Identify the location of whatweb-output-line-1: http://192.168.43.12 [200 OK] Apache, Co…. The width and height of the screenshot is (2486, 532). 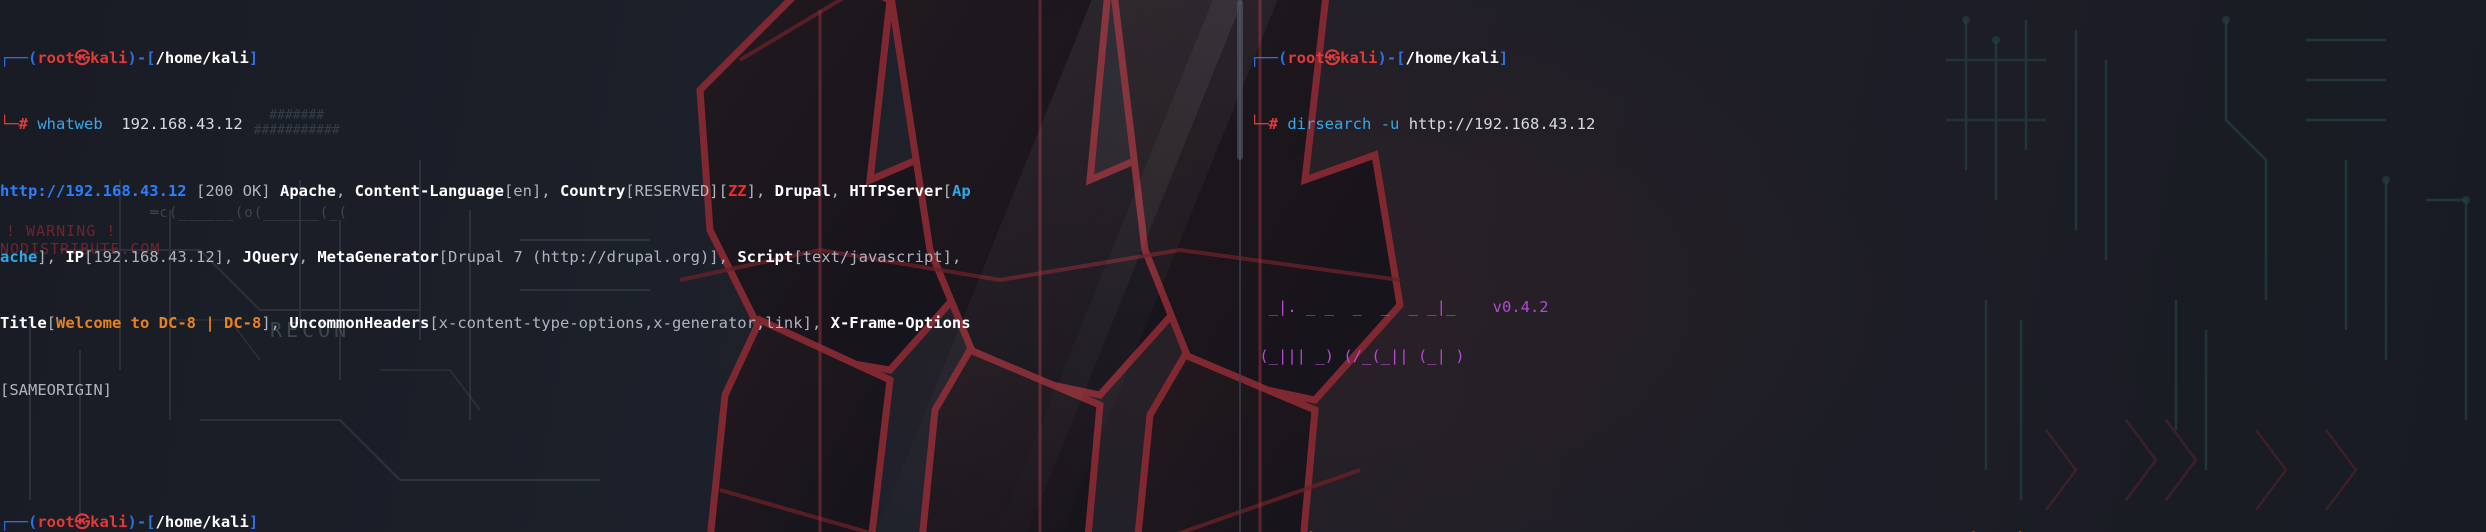
(485, 190).